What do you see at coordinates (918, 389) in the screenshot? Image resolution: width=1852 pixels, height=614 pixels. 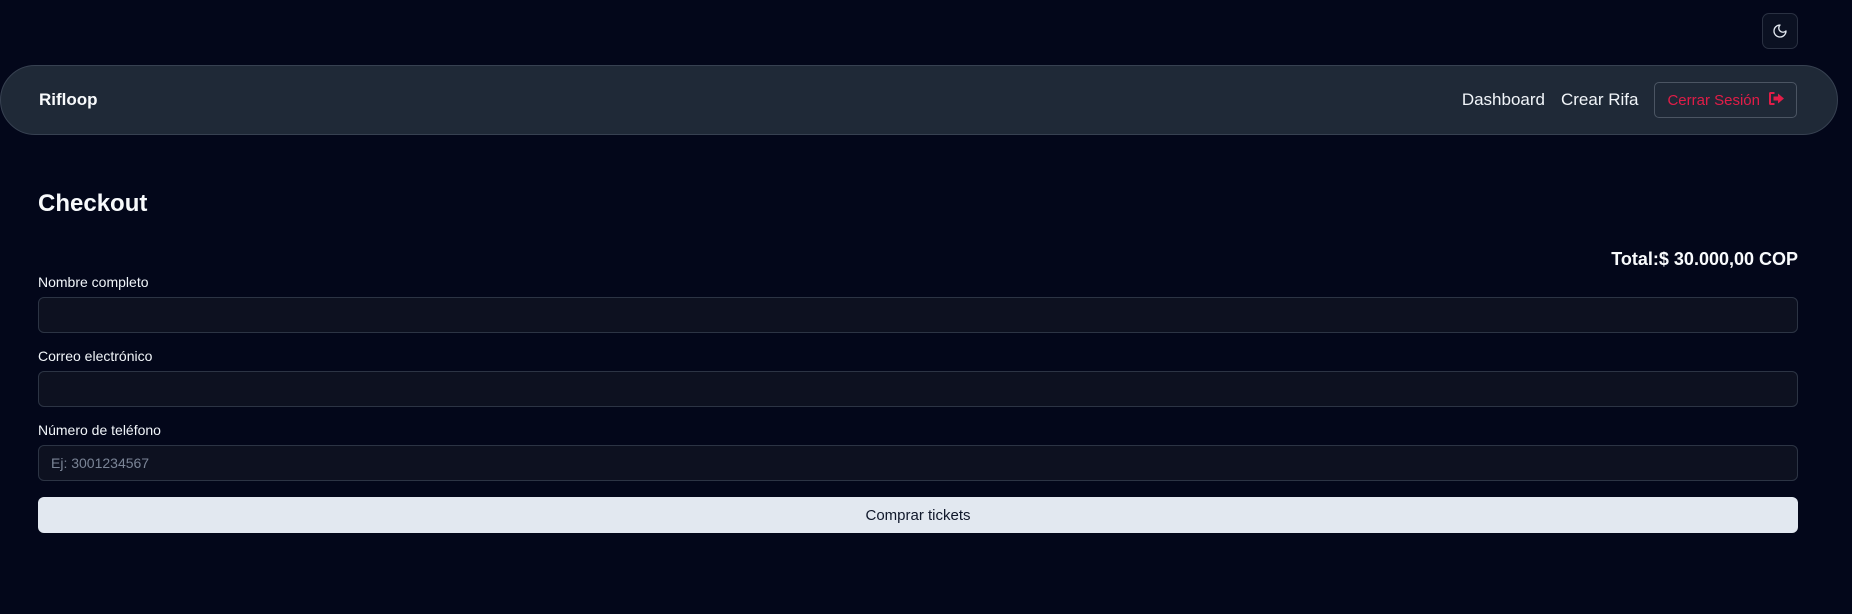 I see `email-input` at bounding box center [918, 389].